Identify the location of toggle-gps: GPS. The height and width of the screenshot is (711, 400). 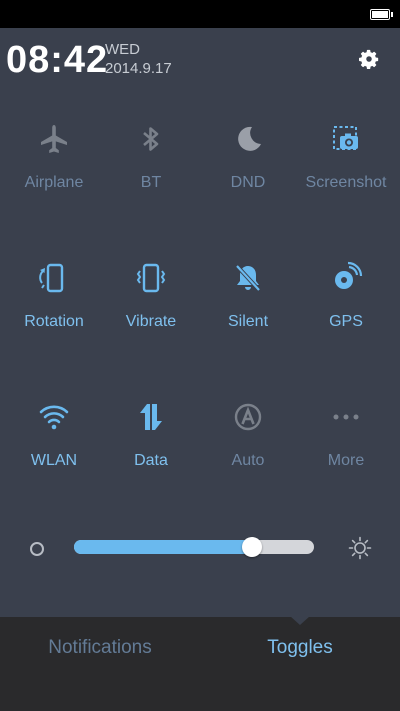
(346, 299).